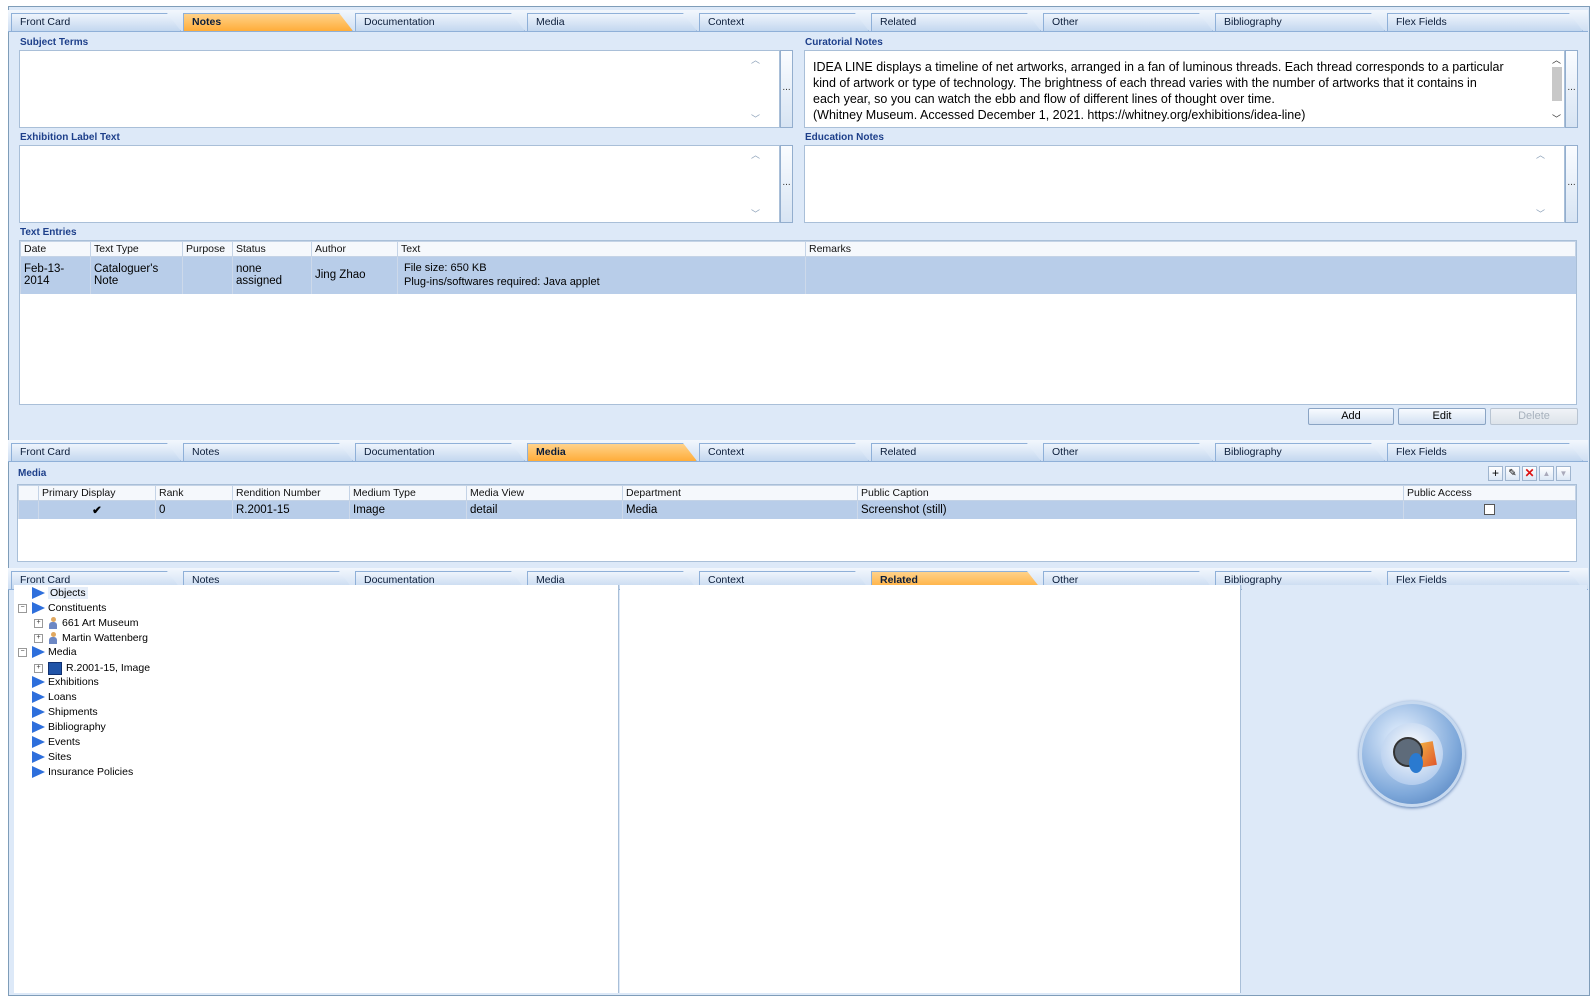 This screenshot has width=1593, height=996. I want to click on delete-media-icon: ✕, so click(1529, 473).